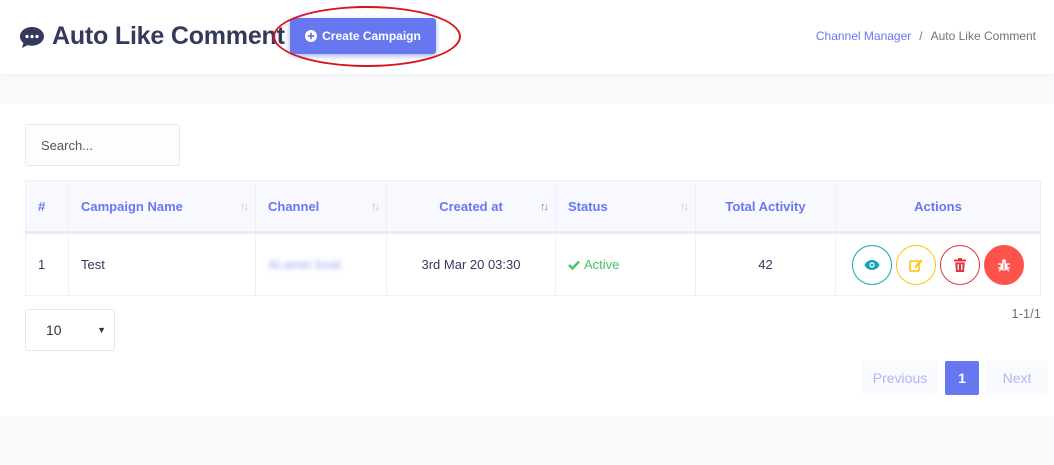  What do you see at coordinates (47, 264) in the screenshot?
I see `cell-index: 1` at bounding box center [47, 264].